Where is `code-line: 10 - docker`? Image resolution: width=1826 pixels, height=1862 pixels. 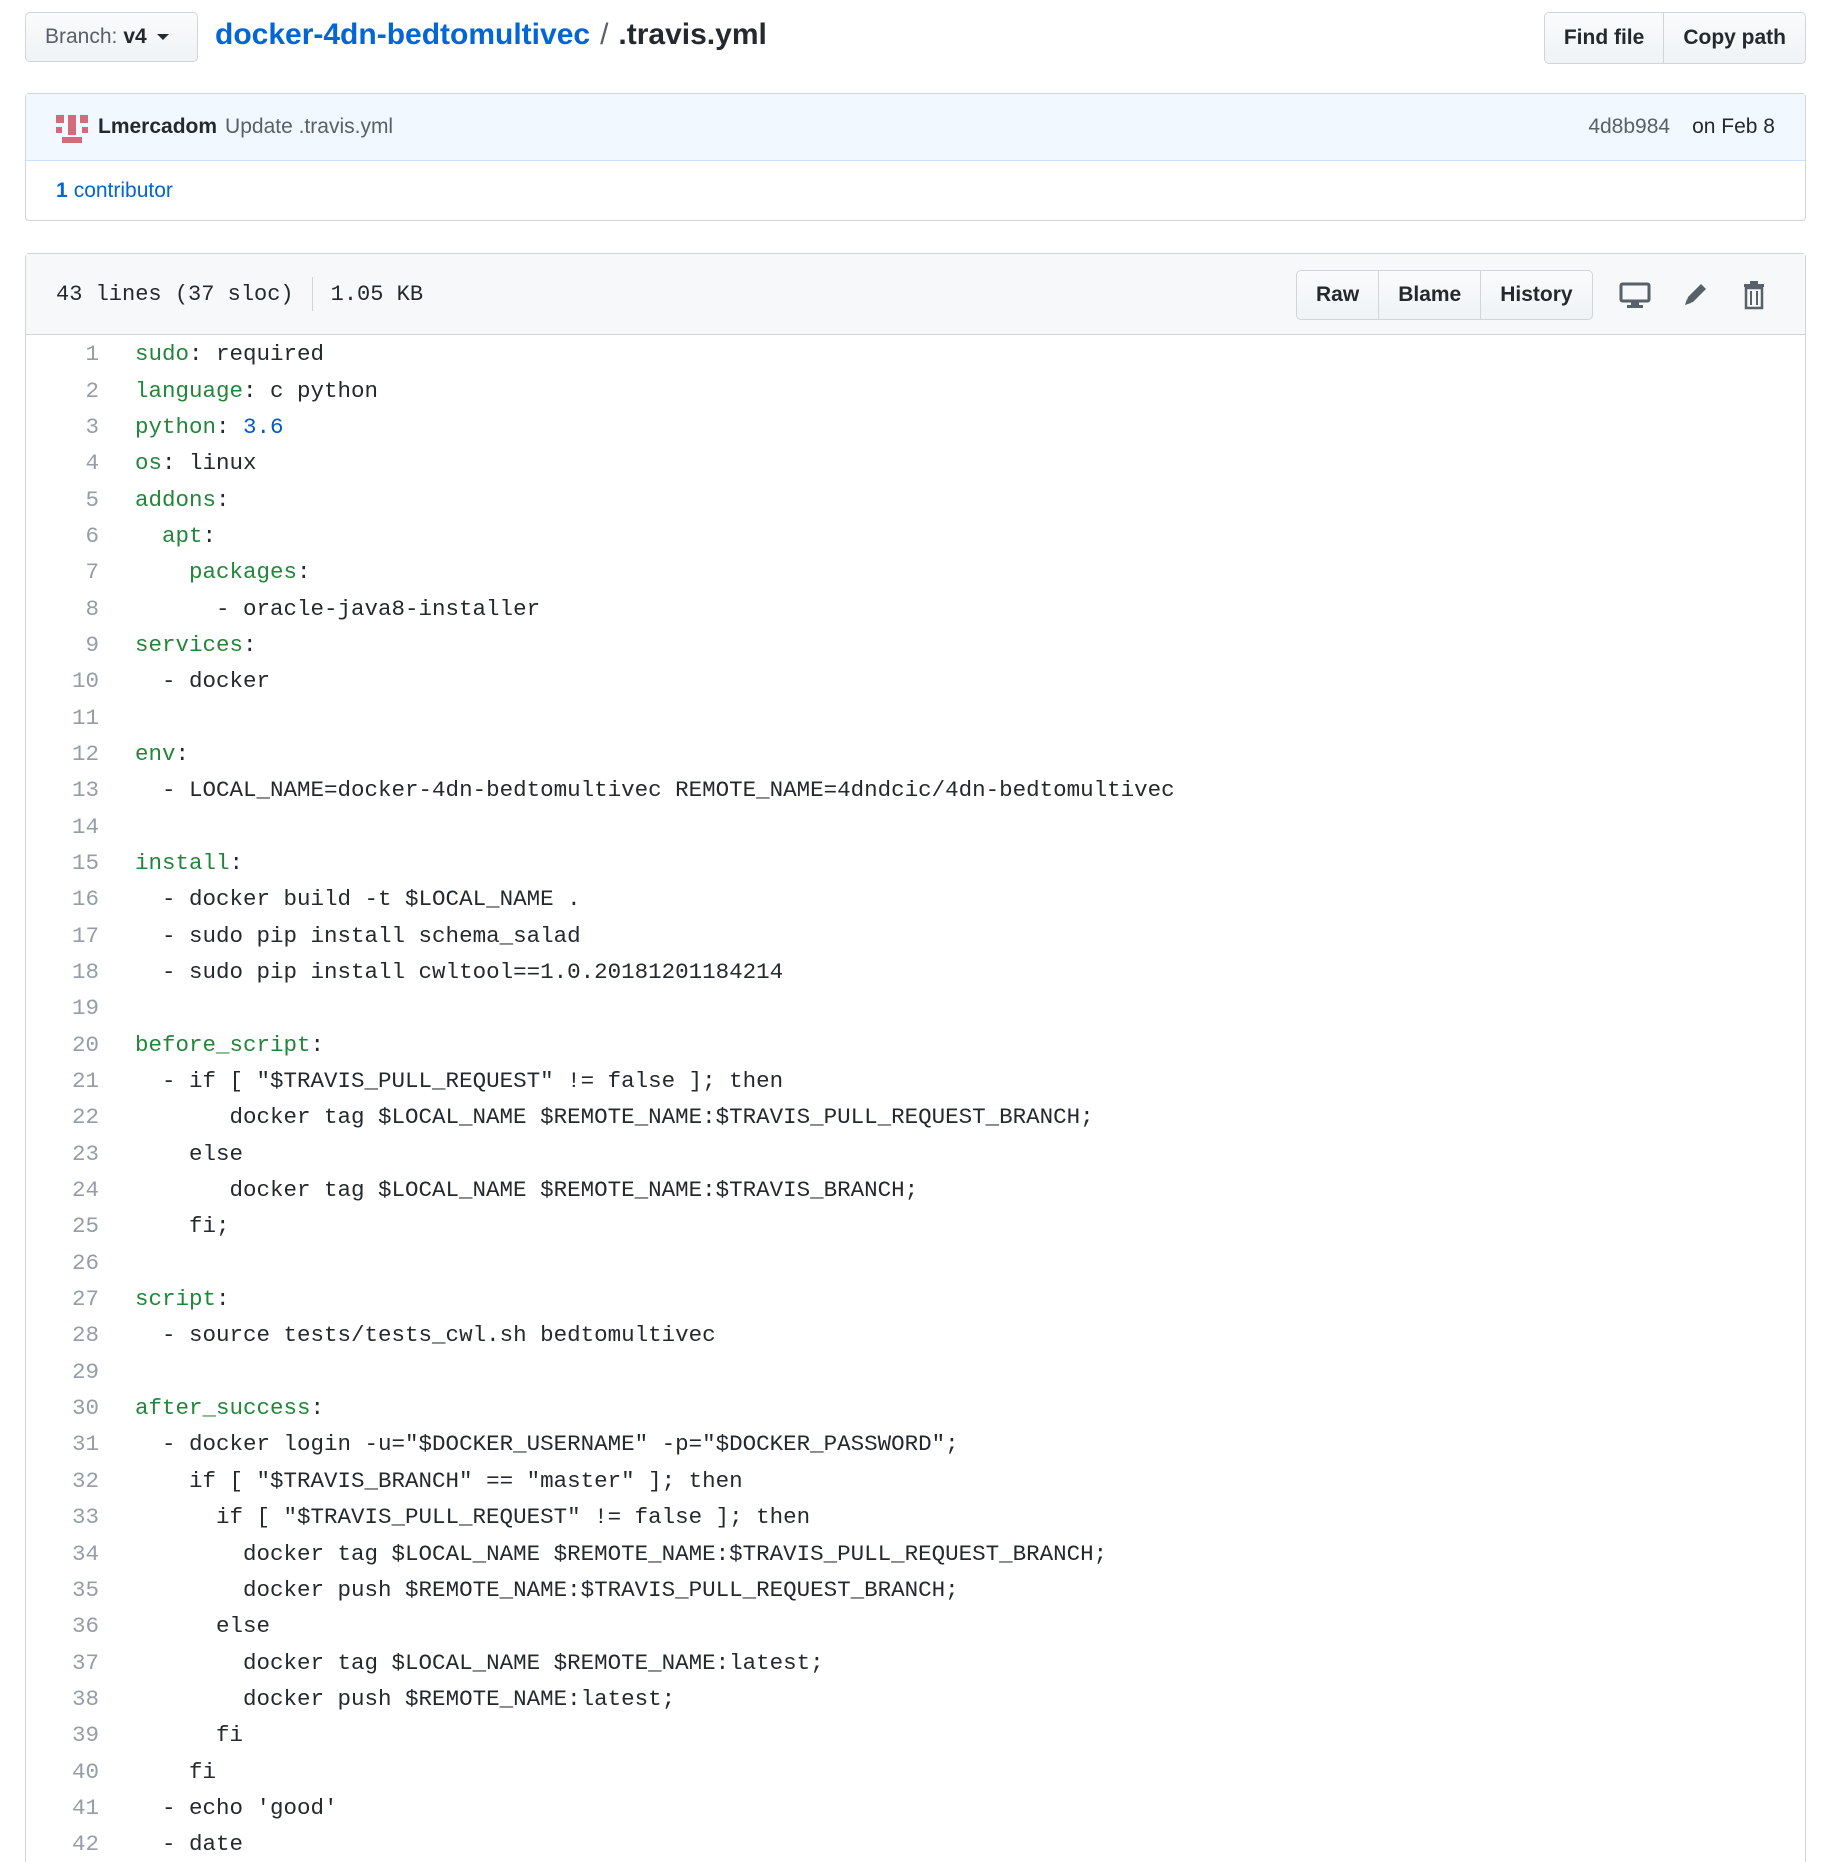 code-line: 10 - docker is located at coordinates (915, 681).